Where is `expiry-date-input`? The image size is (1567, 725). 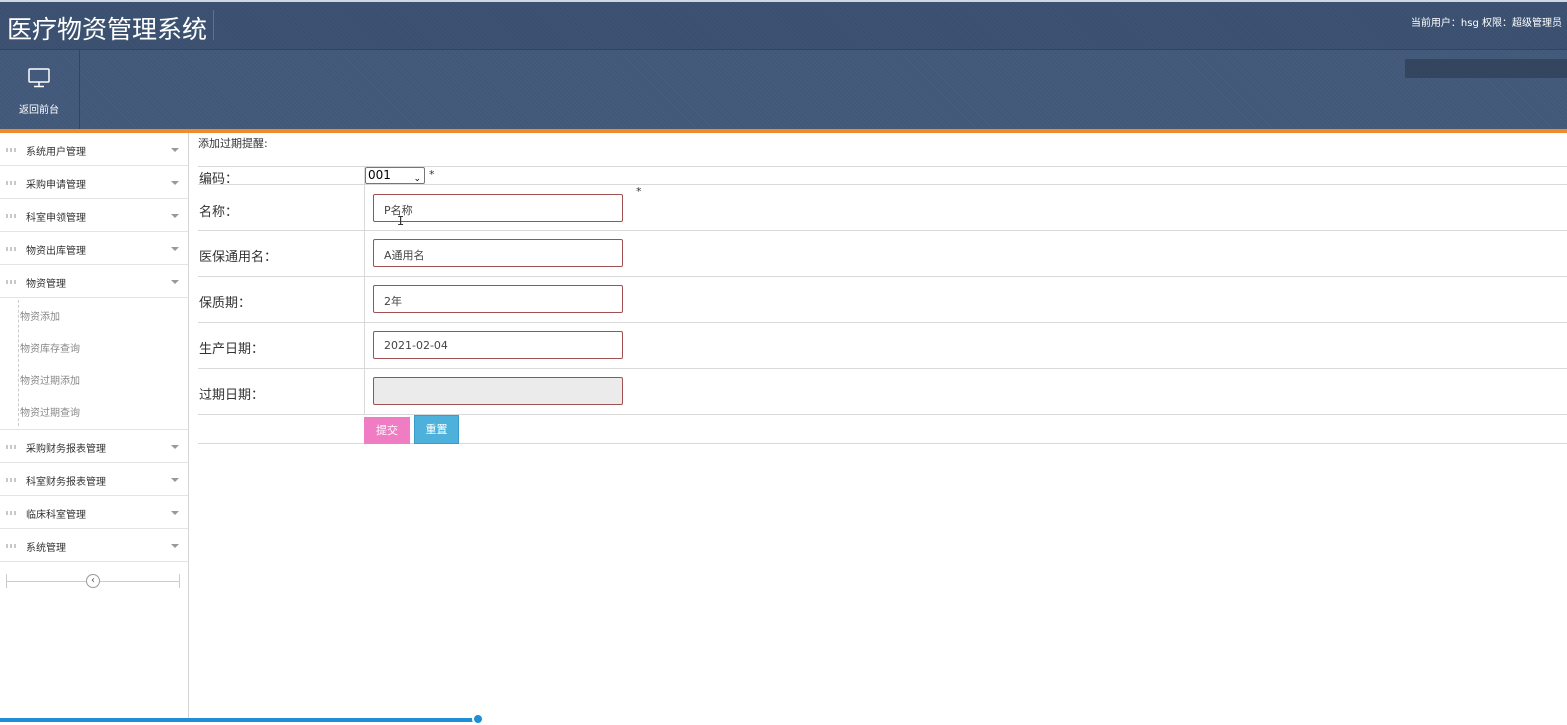 expiry-date-input is located at coordinates (498, 391).